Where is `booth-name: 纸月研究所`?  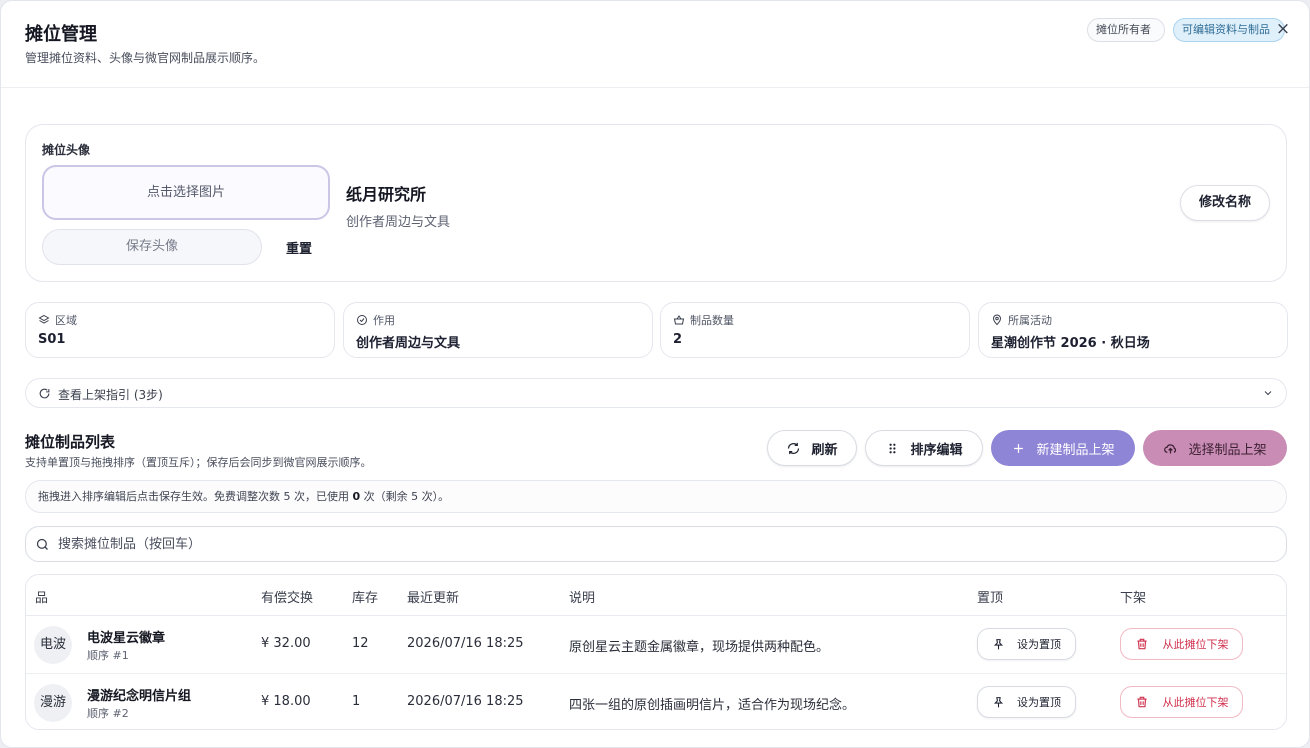
booth-name: 纸月研究所 is located at coordinates (386, 194).